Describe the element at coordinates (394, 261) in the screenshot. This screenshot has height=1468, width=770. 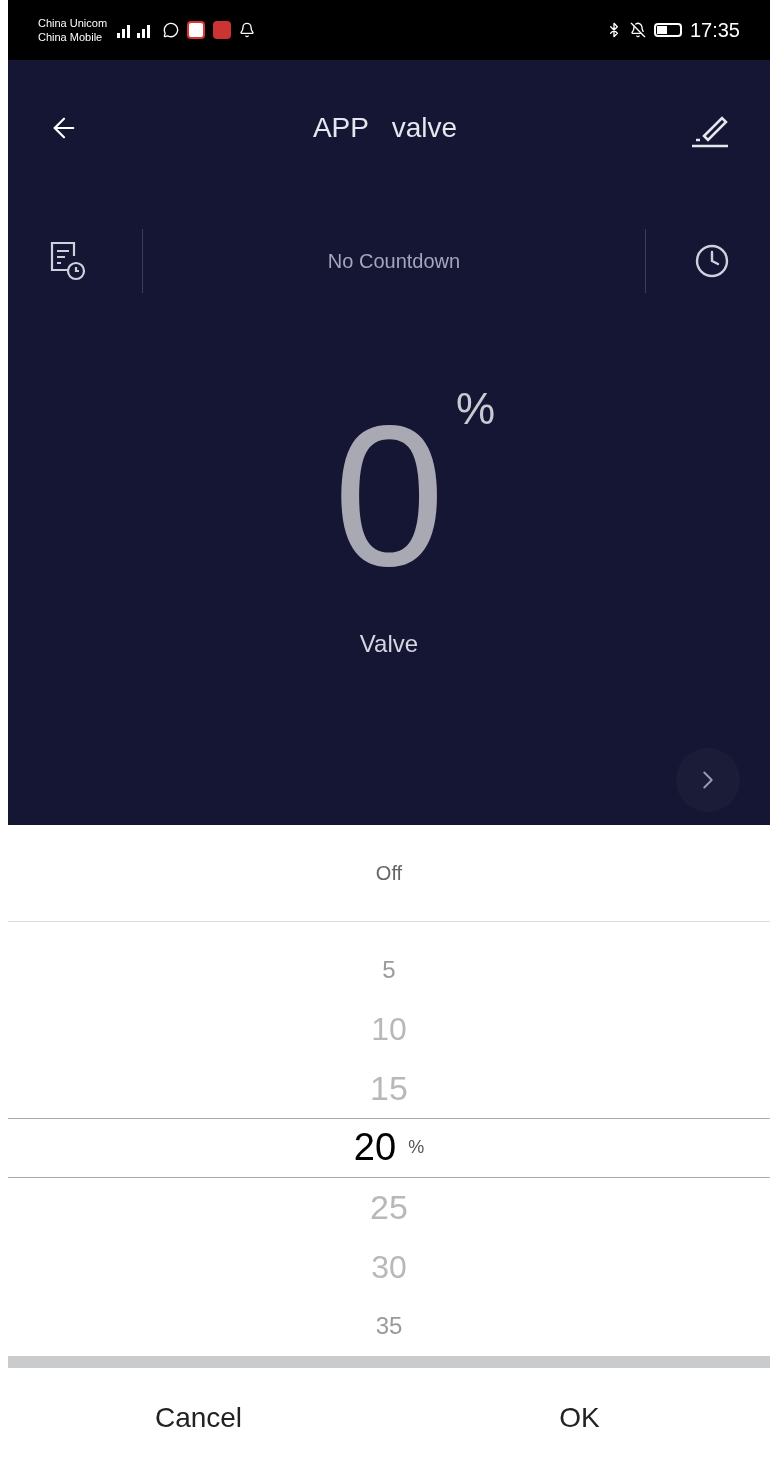
I see `countdown-status: No Countdown` at that location.